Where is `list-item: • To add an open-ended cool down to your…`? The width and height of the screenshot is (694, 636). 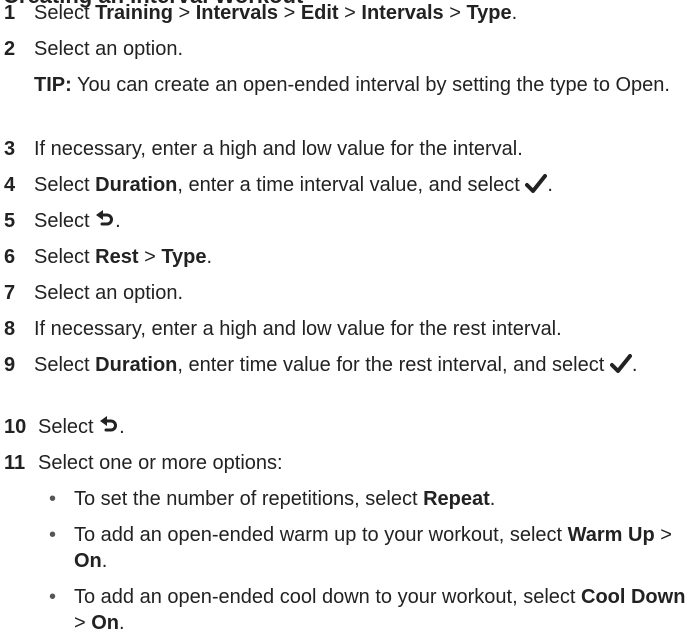 list-item: • To add an open-ended cool down to your… is located at coordinates (371, 610).